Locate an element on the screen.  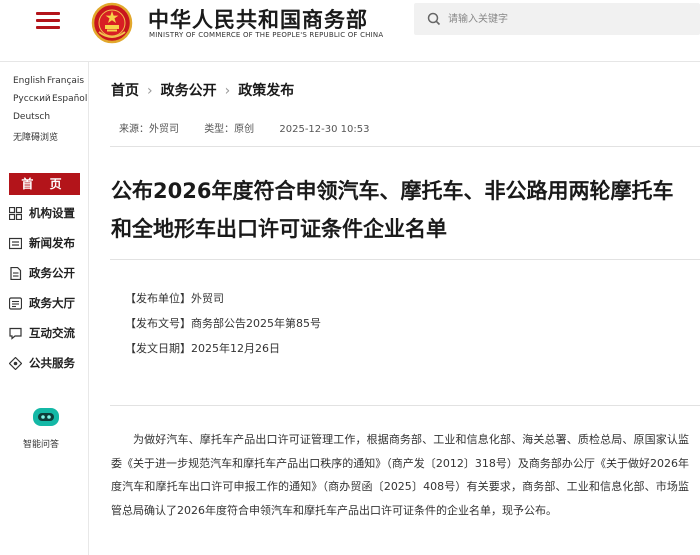
breadcrumb: 首页 › 政务公开 › 政策发布 is located at coordinates (202, 90).